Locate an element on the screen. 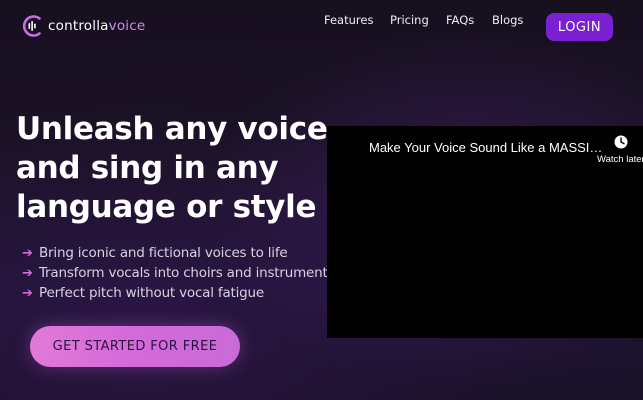 The width and height of the screenshot is (643, 400). hero-title-line: Unleash any voice is located at coordinates (172, 129).